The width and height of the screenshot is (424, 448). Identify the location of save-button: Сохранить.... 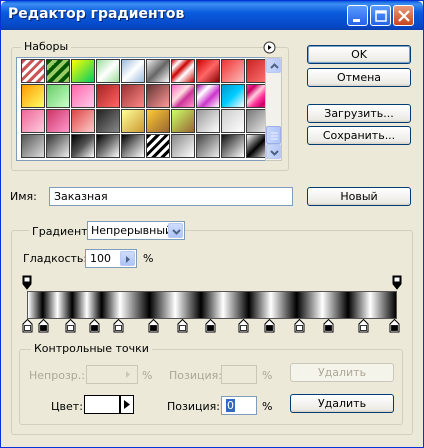
(359, 135).